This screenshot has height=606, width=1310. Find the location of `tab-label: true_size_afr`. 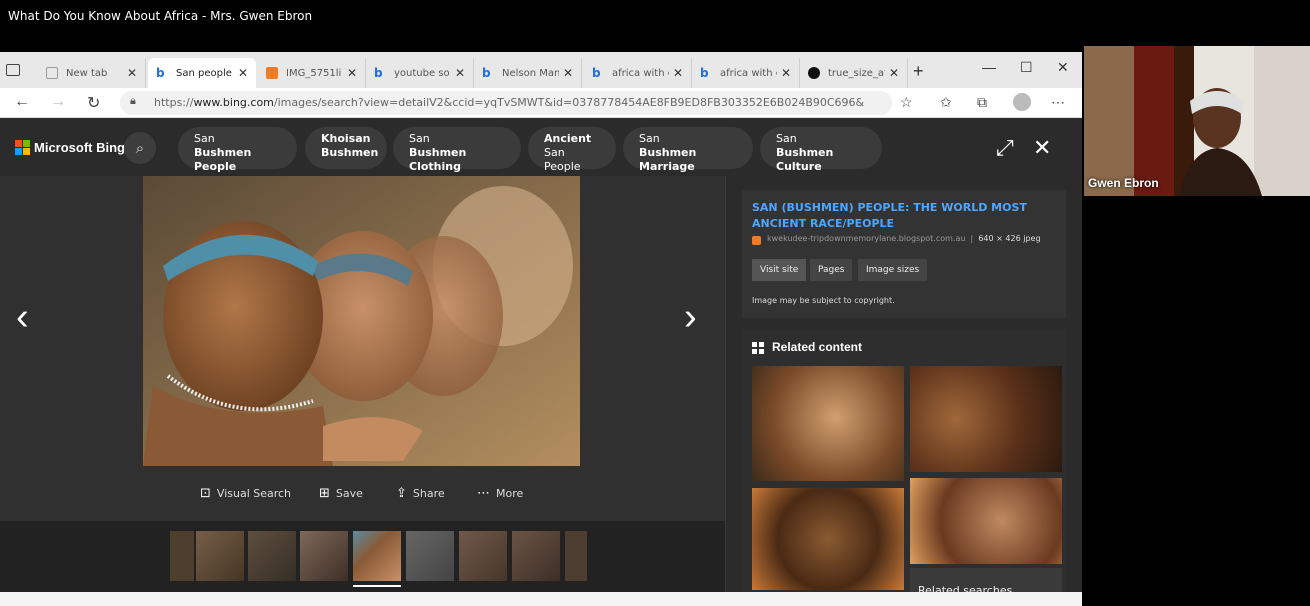

tab-label: true_size_afr is located at coordinates (856, 73).